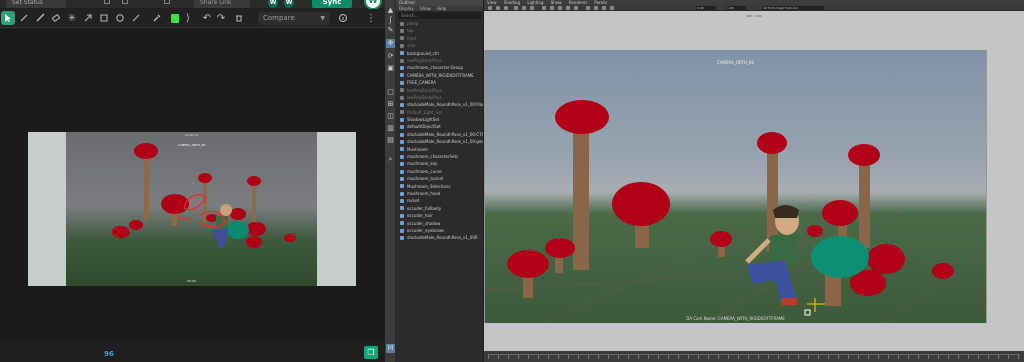 The height and width of the screenshot is (362, 1024). Describe the element at coordinates (88, 18) in the screenshot. I see `arrow-icon` at that location.